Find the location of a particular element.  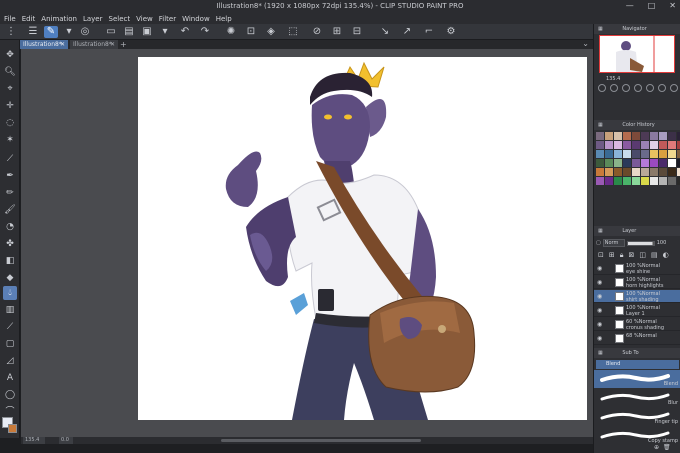

zoom-in-icon is located at coordinates (614, 88).